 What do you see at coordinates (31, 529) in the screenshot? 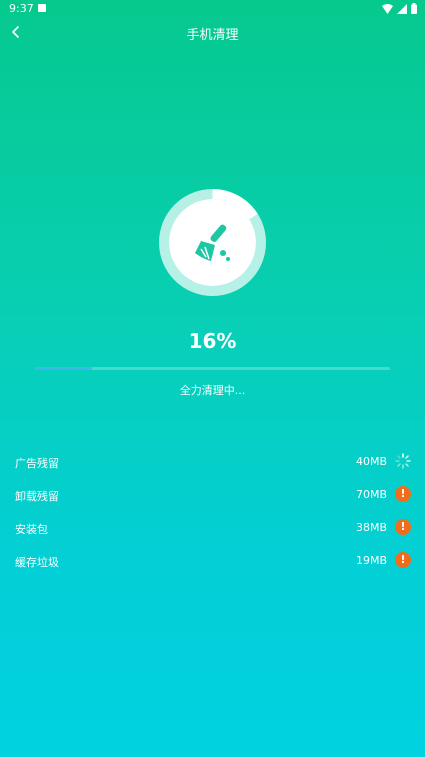
I see `item-label: 安装包` at bounding box center [31, 529].